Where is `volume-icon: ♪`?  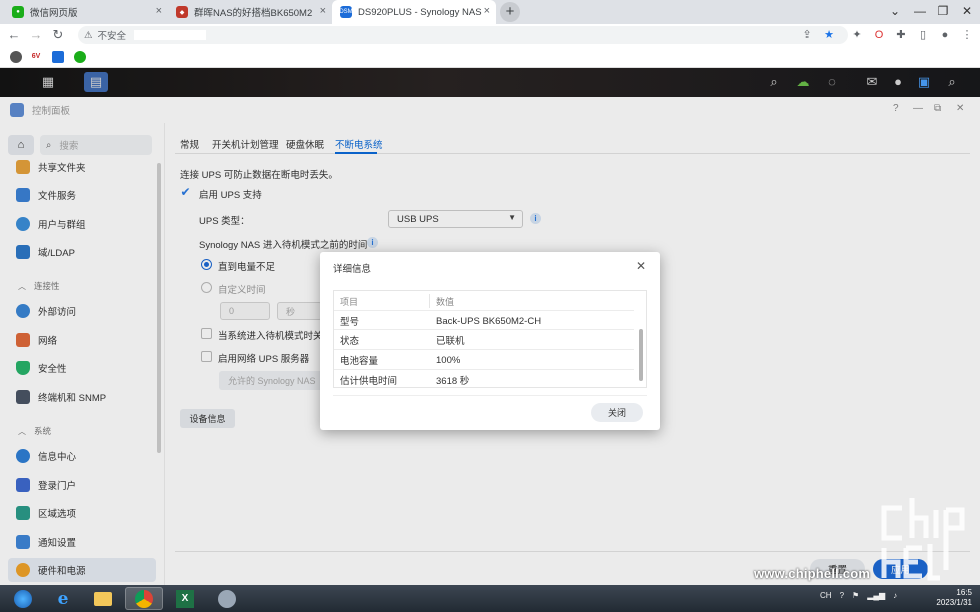
volume-icon: ♪ is located at coordinates (895, 595).